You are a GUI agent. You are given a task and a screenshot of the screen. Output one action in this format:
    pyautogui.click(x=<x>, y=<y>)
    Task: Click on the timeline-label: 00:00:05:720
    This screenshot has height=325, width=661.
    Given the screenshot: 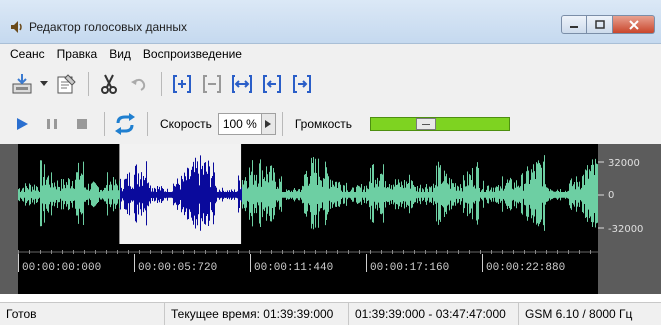 What is the action you would take?
    pyautogui.click(x=177, y=268)
    